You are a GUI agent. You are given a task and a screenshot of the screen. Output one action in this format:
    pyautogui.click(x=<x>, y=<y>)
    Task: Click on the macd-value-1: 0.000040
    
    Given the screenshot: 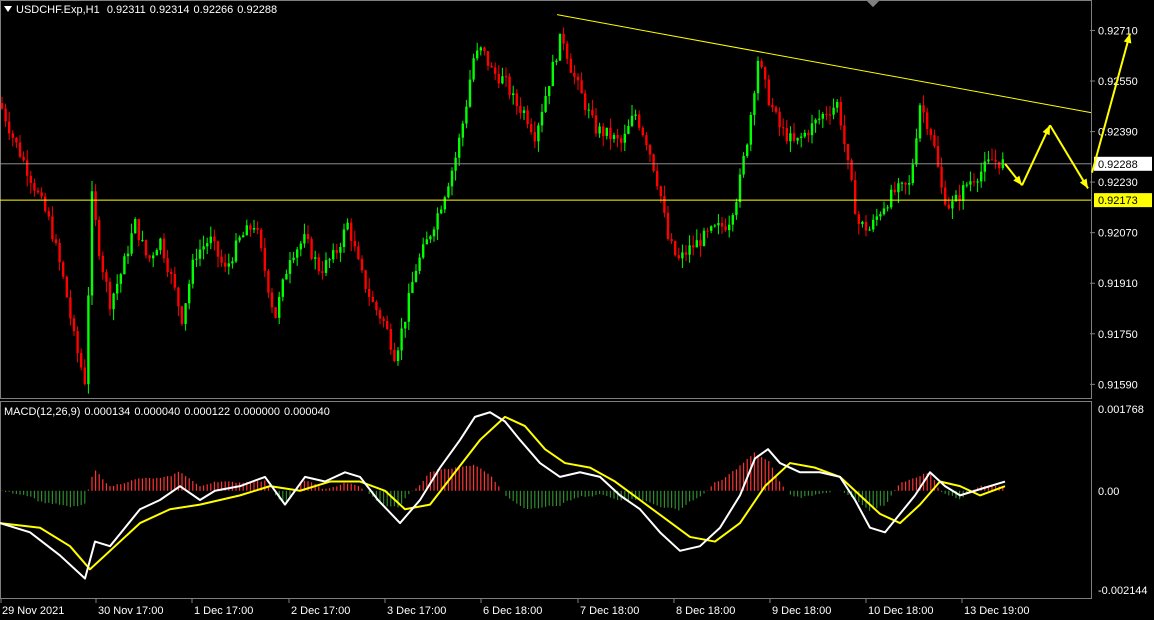 What is the action you would take?
    pyautogui.click(x=157, y=412)
    